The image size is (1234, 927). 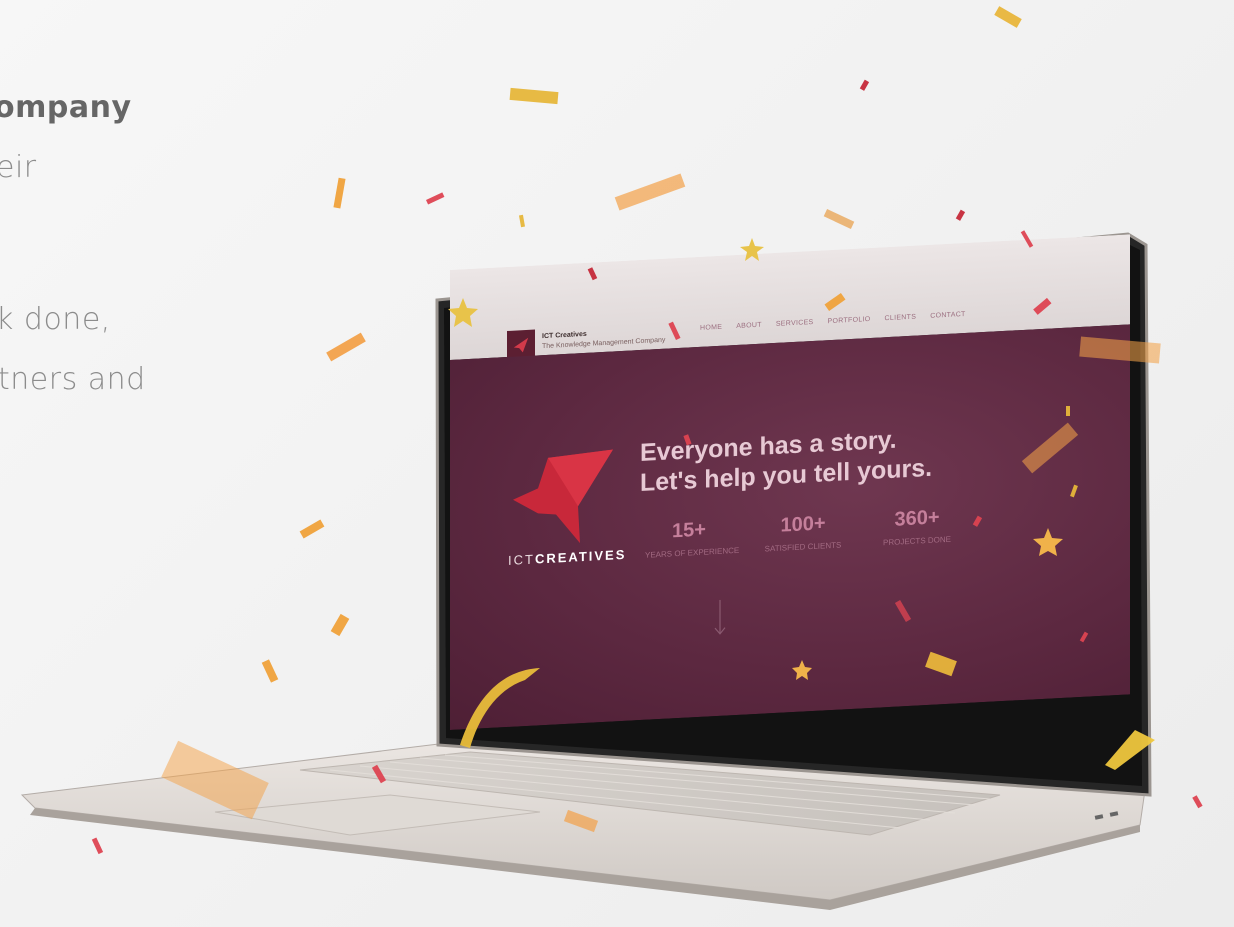 I want to click on arrow-down-icon, so click(x=720, y=617).